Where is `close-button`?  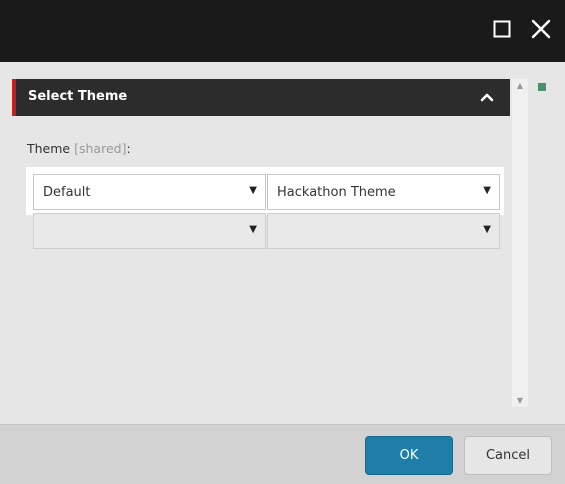
close-button is located at coordinates (541, 29).